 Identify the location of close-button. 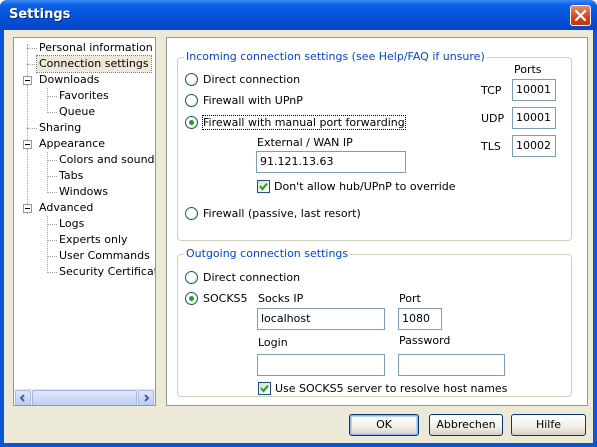
(580, 15).